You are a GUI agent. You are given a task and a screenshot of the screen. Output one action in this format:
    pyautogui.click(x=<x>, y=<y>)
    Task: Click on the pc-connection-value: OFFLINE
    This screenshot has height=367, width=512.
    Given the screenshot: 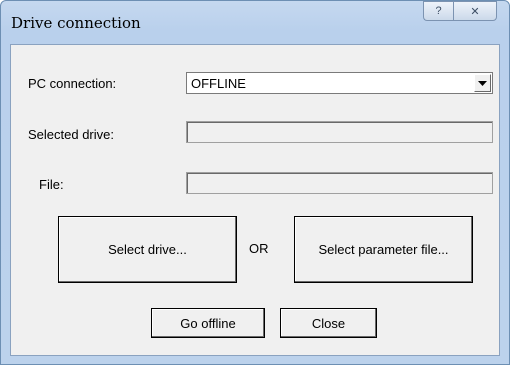 What is the action you would take?
    pyautogui.click(x=218, y=83)
    